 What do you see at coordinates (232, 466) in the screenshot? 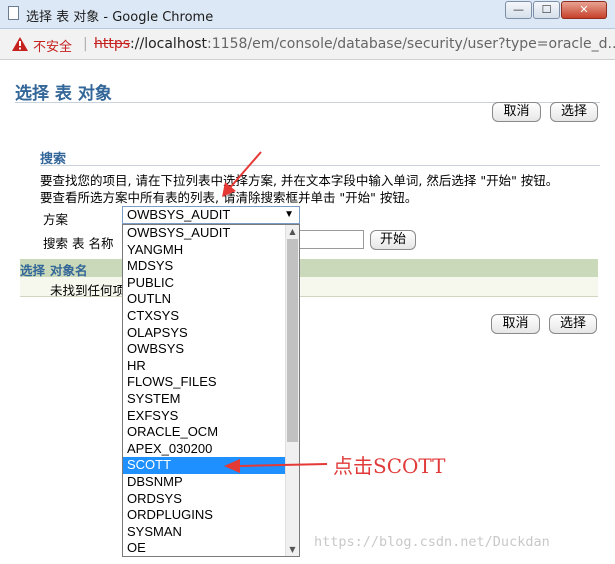
I see `arrow-head-scott` at bounding box center [232, 466].